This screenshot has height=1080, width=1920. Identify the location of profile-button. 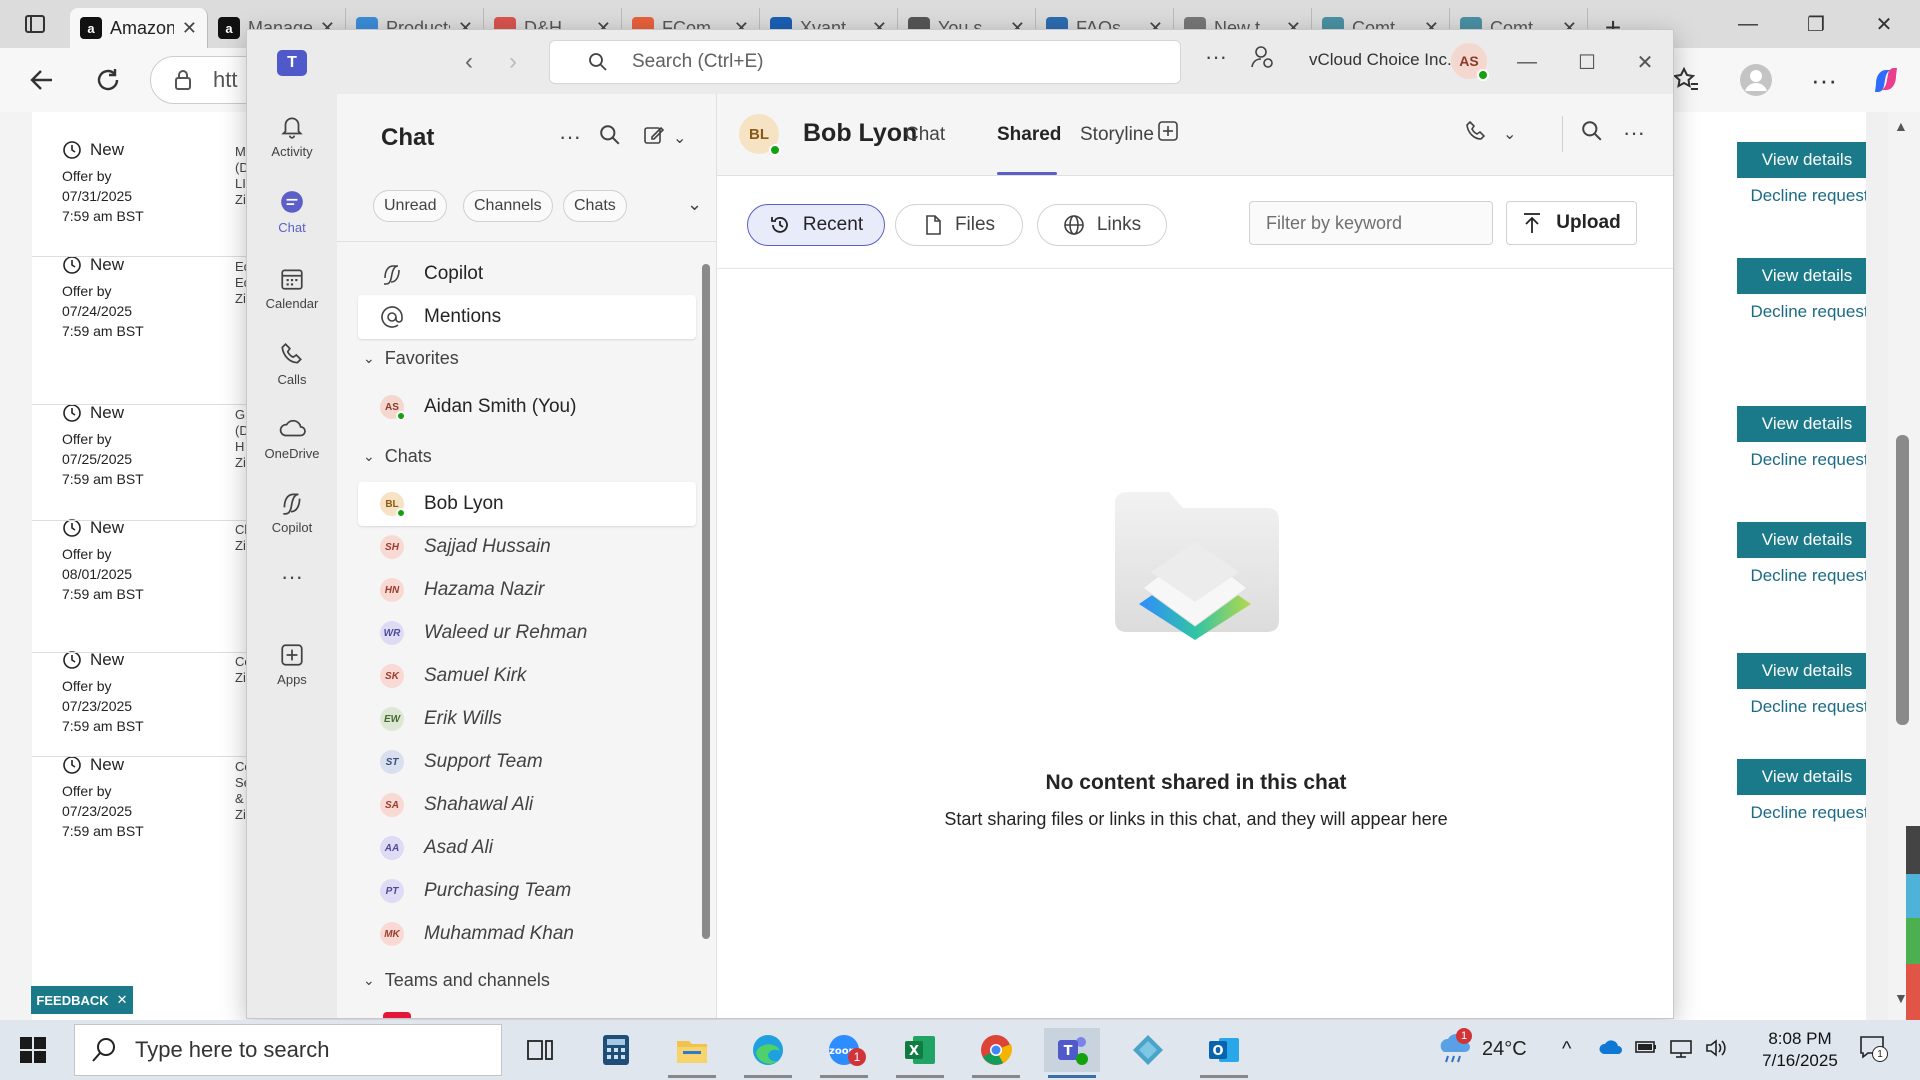
(1756, 80).